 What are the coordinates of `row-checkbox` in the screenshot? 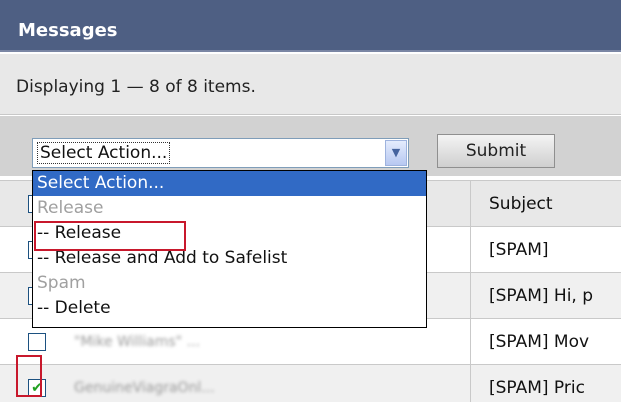 It's located at (37, 341).